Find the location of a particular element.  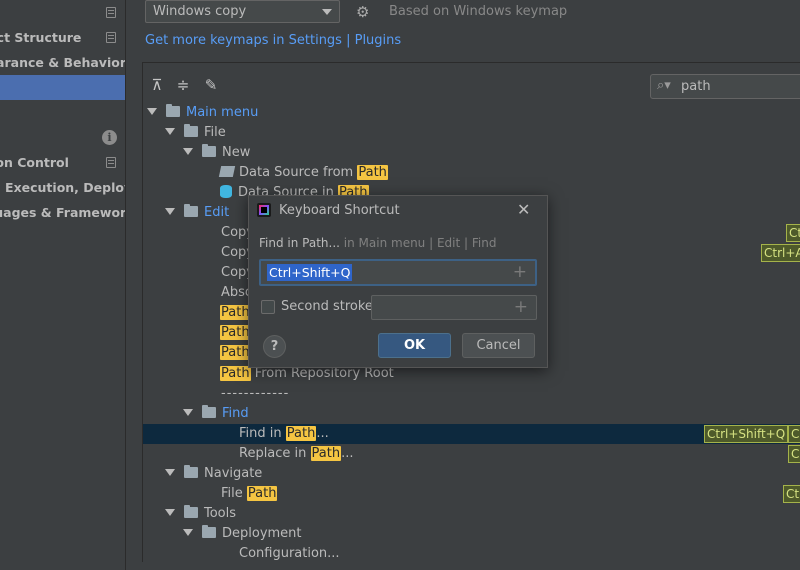

sidebar-item-label: Languages & Frameworks is located at coordinates (63, 212).